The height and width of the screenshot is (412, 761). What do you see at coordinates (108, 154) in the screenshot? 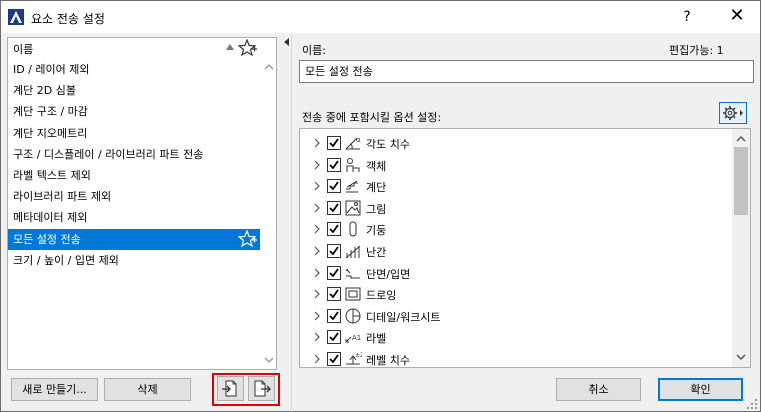
I see `list-item-label: 구조 / 디스플레이 / 라이브러리 파트 전송` at bounding box center [108, 154].